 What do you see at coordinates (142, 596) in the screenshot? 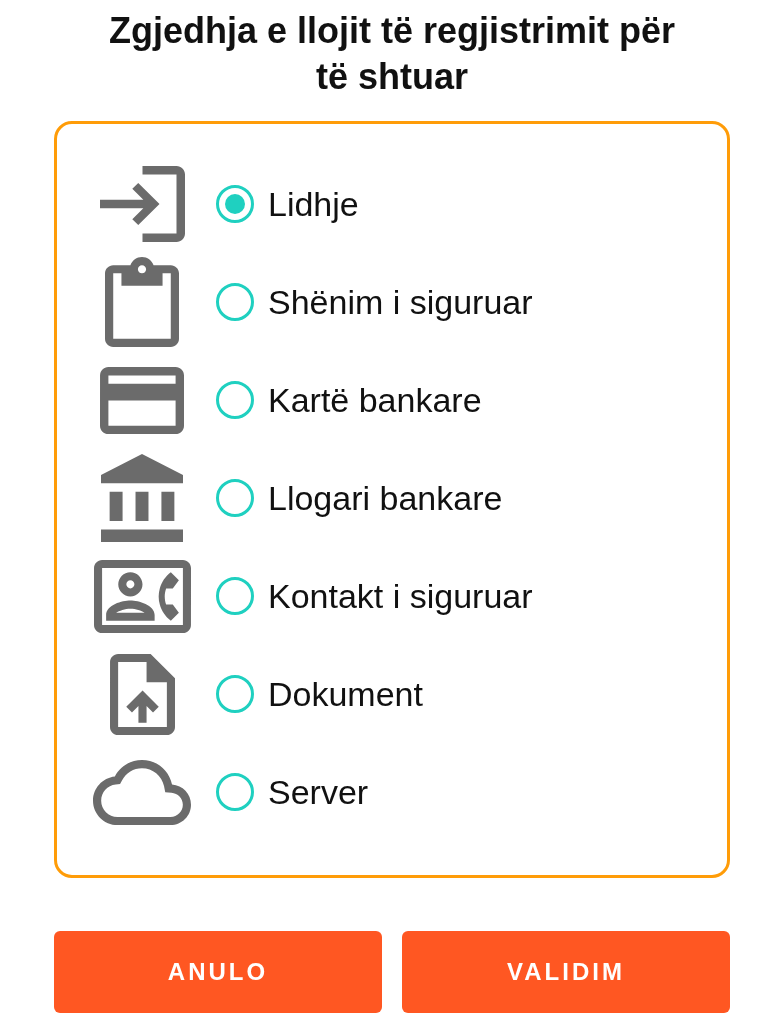
I see `contact-card-icon` at bounding box center [142, 596].